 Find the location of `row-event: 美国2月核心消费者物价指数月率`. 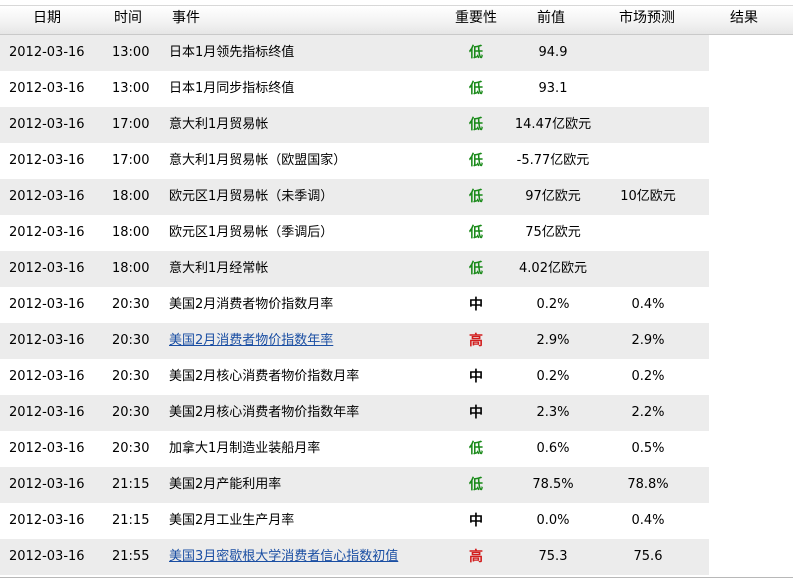

row-event: 美国2月核心消费者物价指数月率 is located at coordinates (264, 376).